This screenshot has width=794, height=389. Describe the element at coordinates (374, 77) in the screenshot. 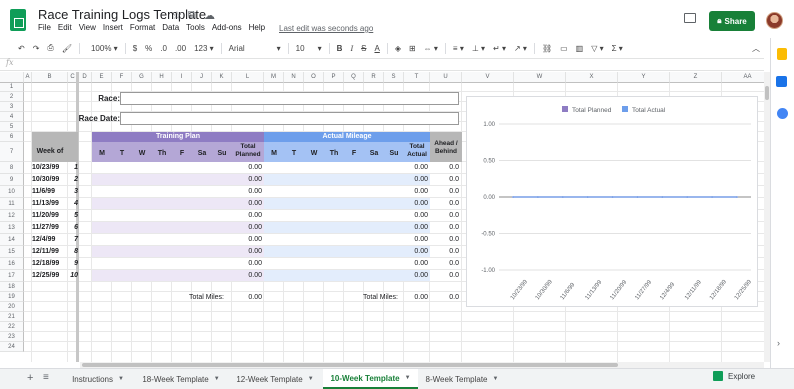

I see `column-header: R` at that location.